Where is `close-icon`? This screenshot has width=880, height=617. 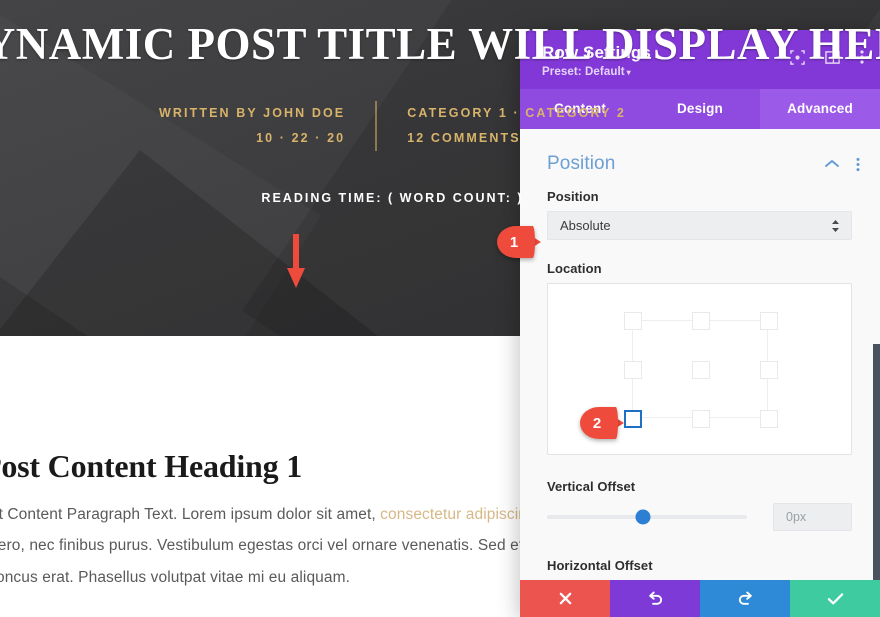 close-icon is located at coordinates (565, 598).